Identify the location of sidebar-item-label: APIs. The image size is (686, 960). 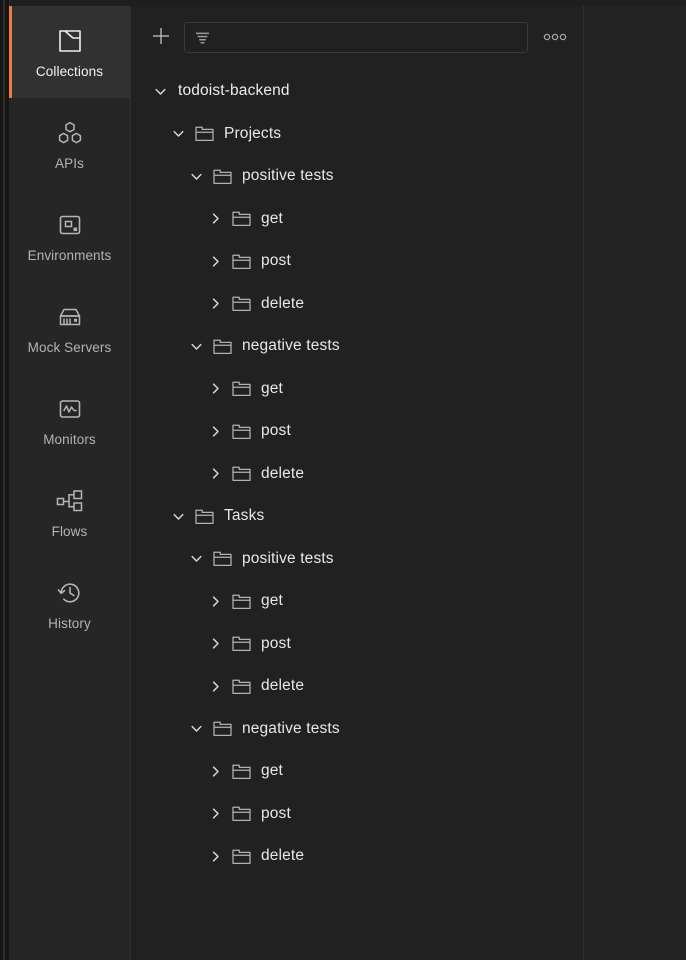
(69, 163).